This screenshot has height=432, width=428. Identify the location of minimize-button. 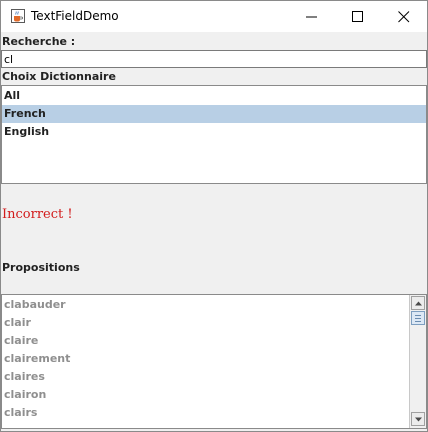
(312, 16).